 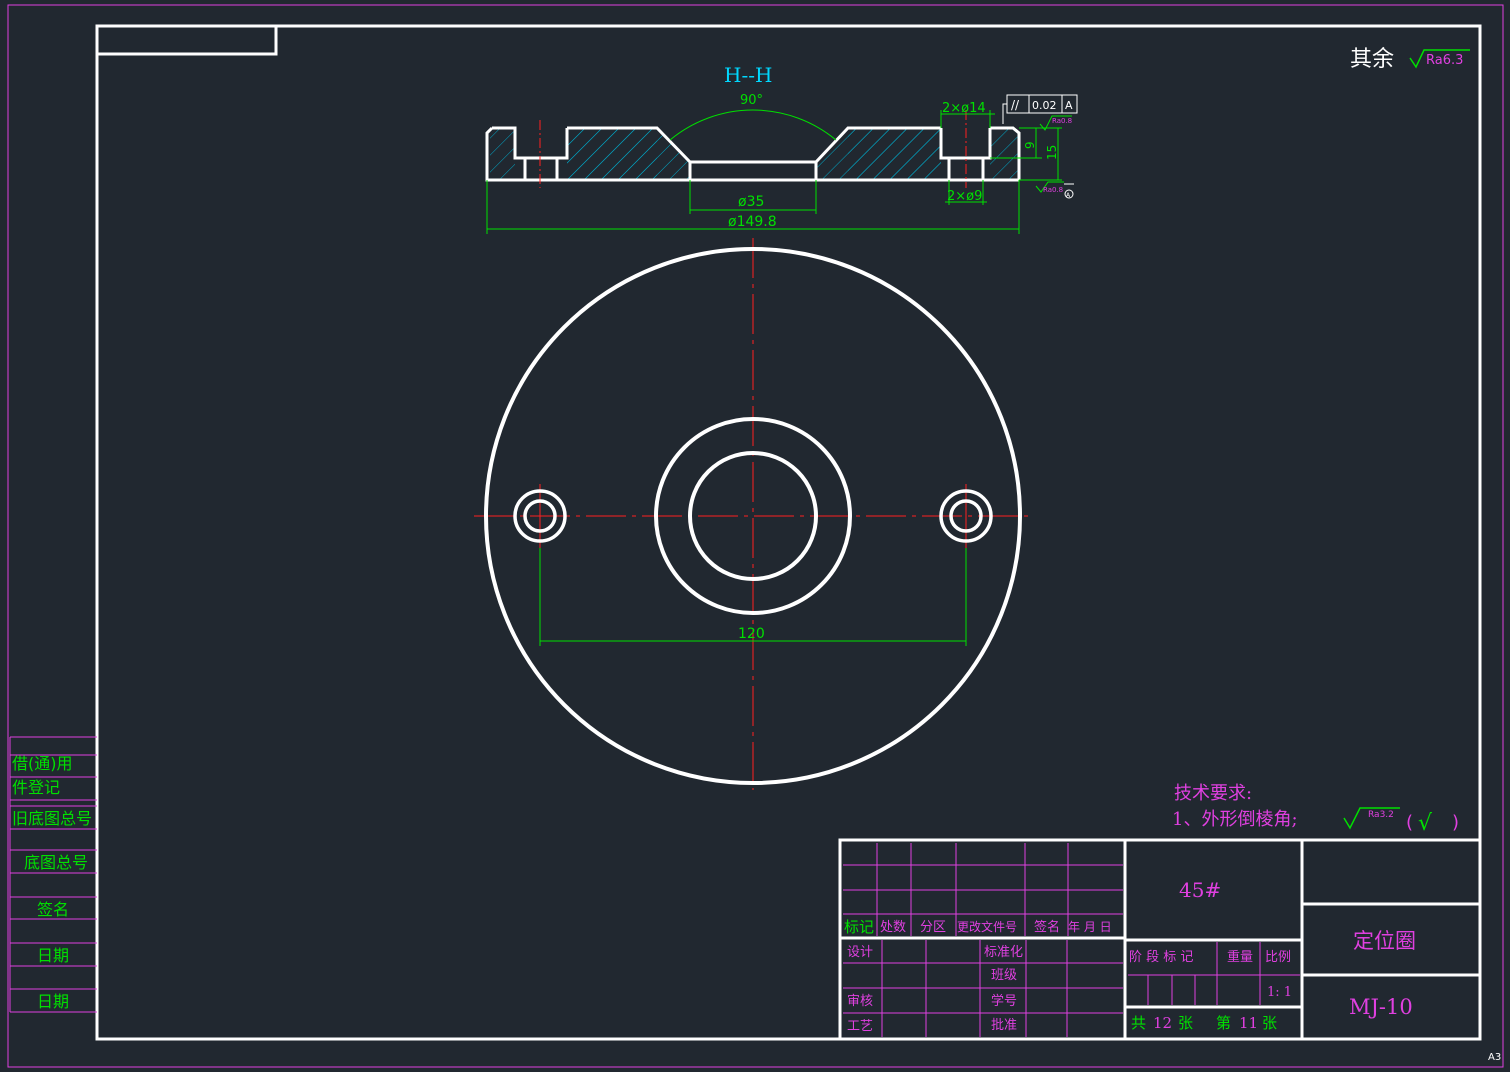 What do you see at coordinates (36, 787) in the screenshot?
I see `side-table-row: 件登记` at bounding box center [36, 787].